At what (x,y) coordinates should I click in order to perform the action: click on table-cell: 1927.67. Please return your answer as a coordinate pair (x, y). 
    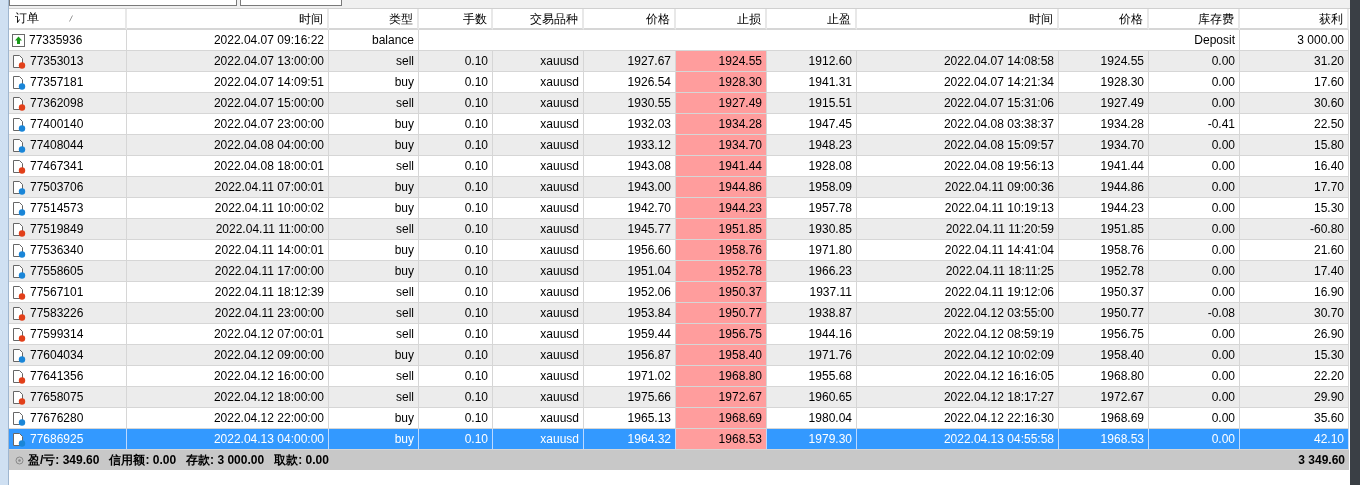
    Looking at the image, I should click on (630, 61).